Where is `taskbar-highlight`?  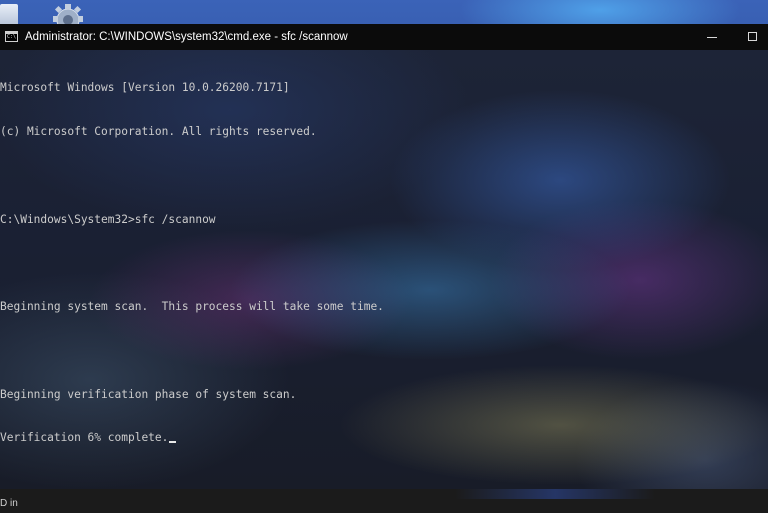 taskbar-highlight is located at coordinates (555, 494).